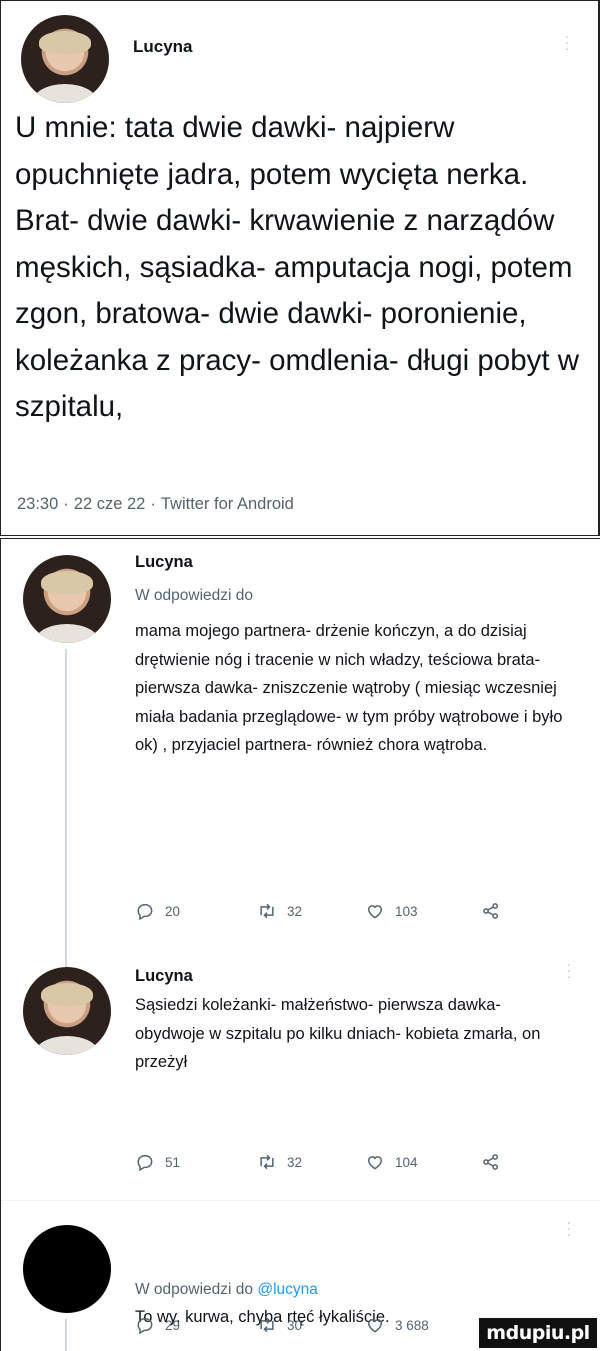 Image resolution: width=600 pixels, height=1351 pixels. What do you see at coordinates (164, 976) in the screenshot?
I see `reply-2-author: Lucyna` at bounding box center [164, 976].